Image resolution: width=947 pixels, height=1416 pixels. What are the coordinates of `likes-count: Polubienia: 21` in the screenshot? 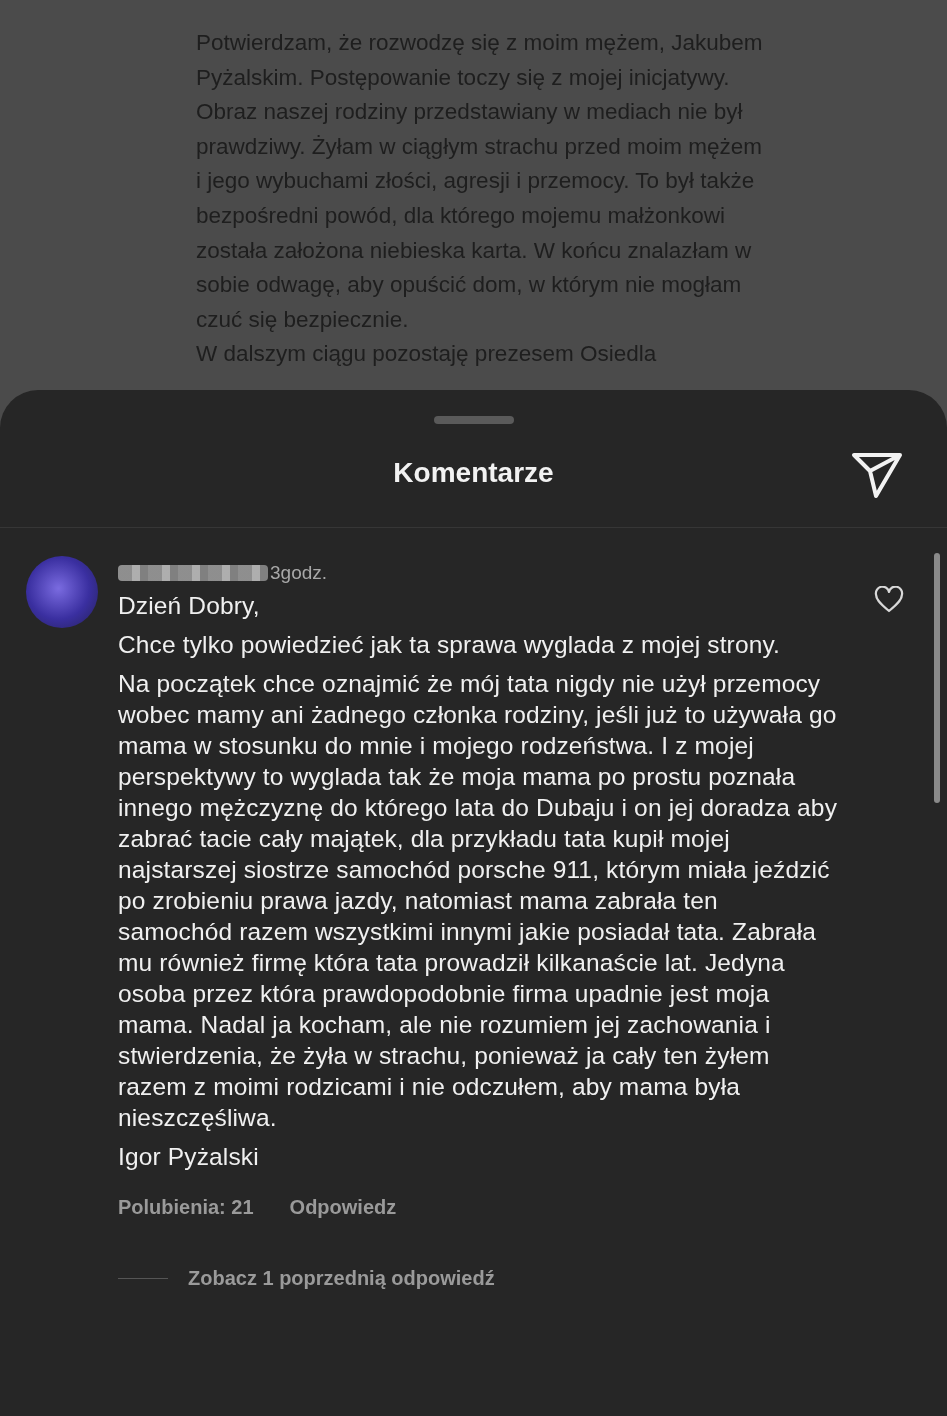 It's located at (186, 1207).